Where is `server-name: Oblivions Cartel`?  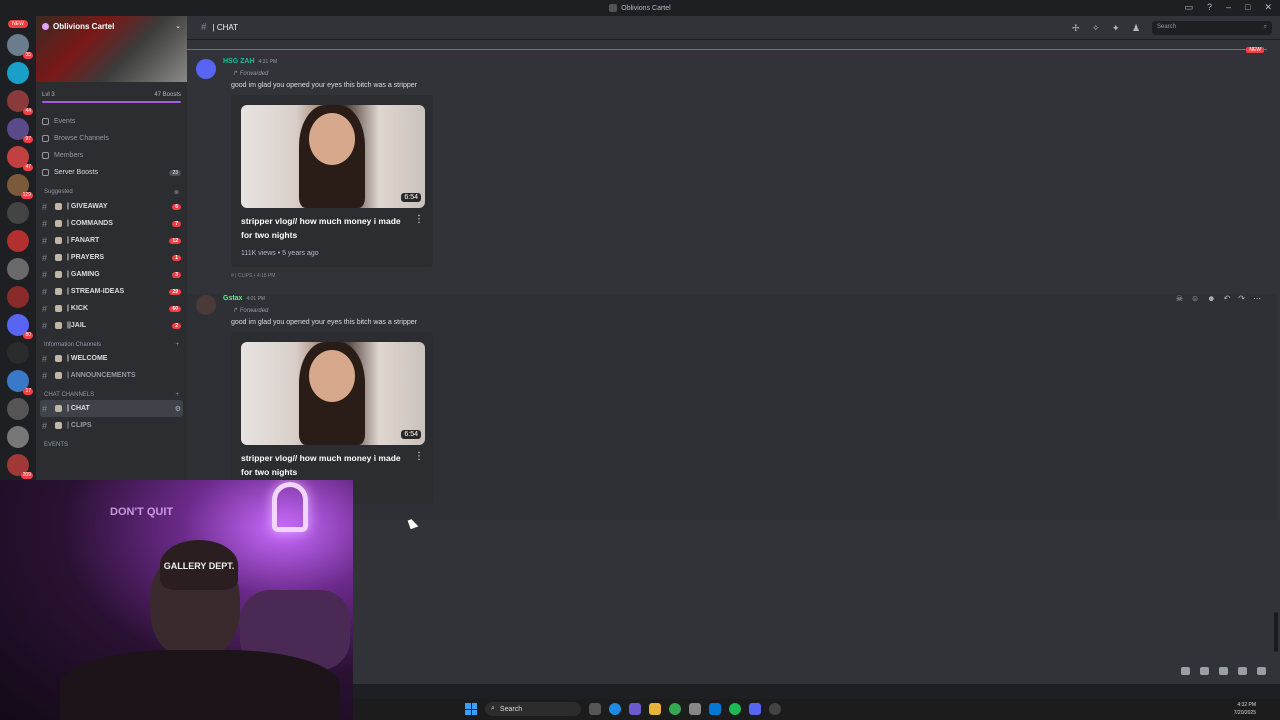
server-name: Oblivions Cartel is located at coordinates (78, 26).